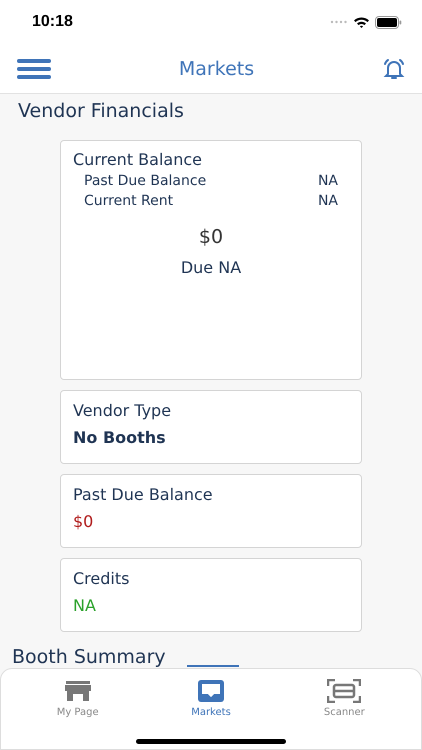 This screenshot has height=750, width=422. I want to click on bell-icon, so click(394, 69).